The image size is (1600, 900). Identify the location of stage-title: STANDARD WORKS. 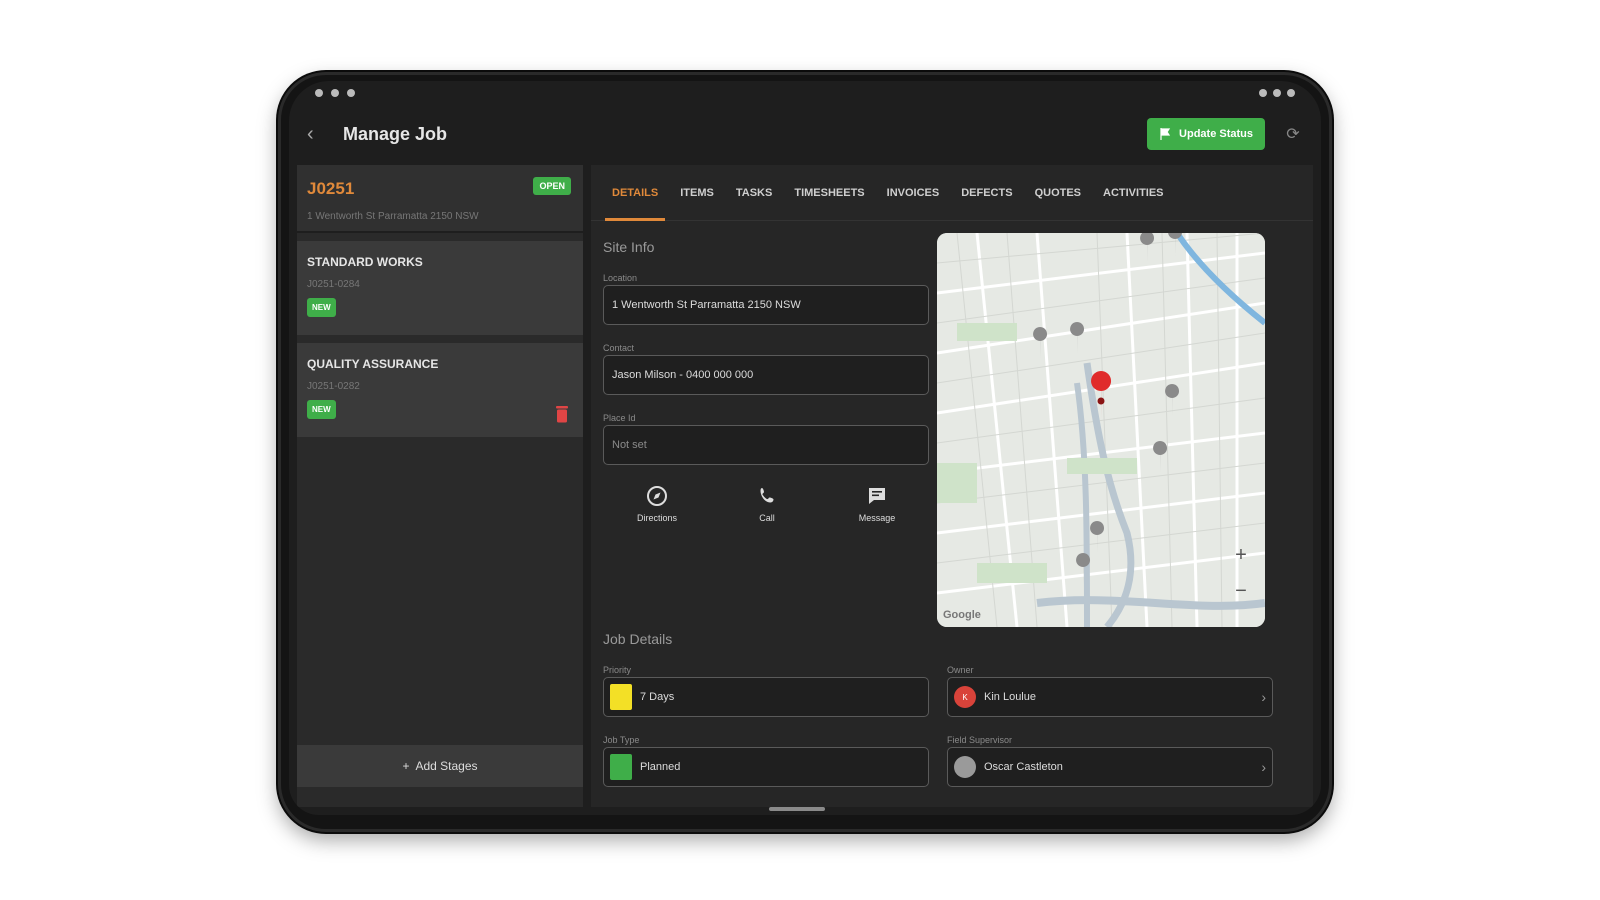
(365, 262).